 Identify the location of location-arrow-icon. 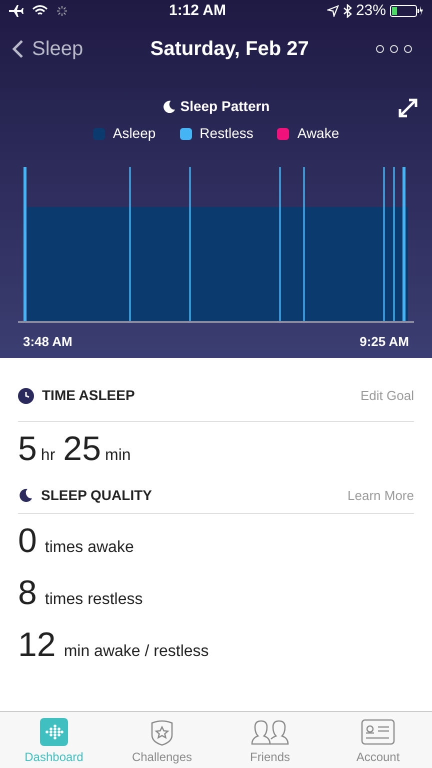
(332, 11).